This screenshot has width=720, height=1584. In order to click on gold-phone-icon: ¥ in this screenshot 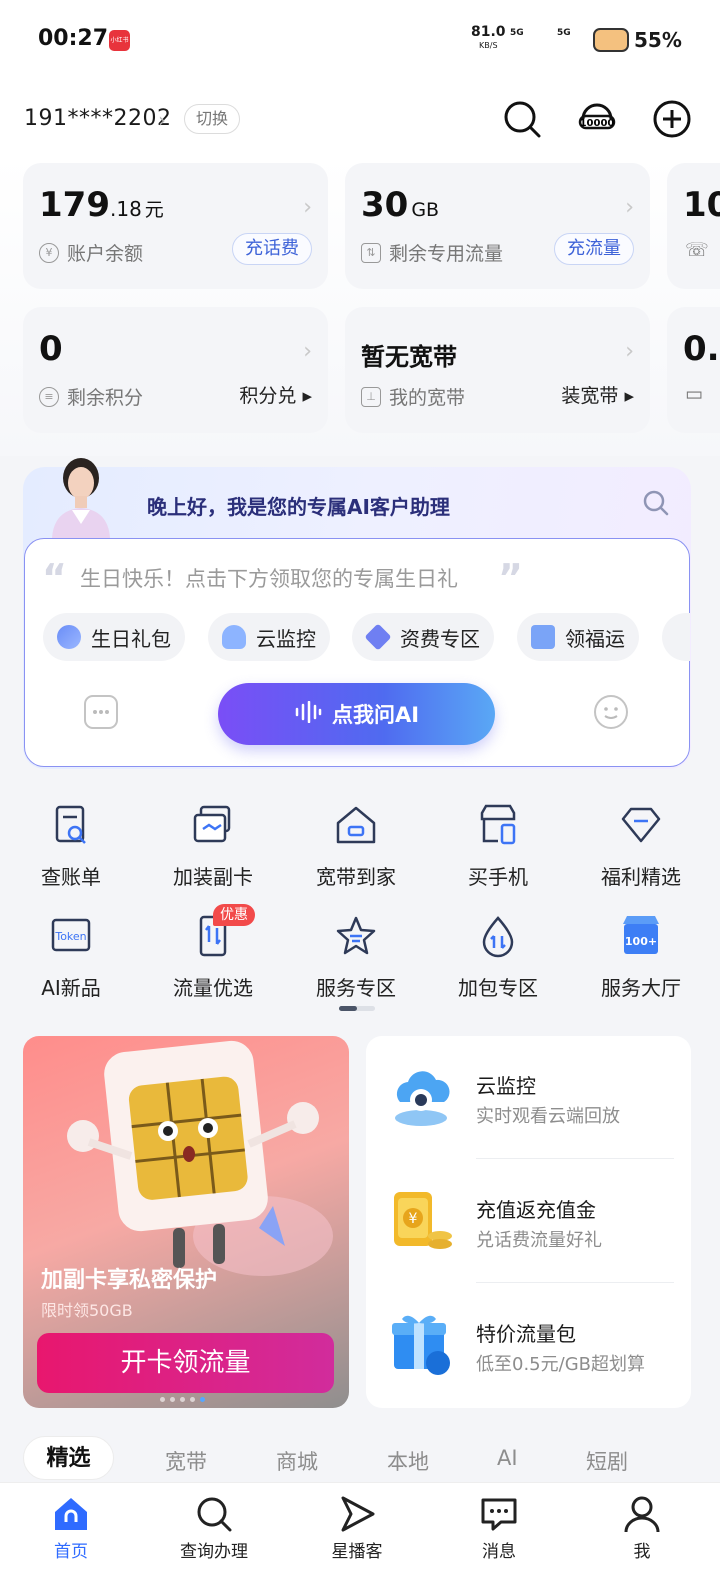, I will do `click(421, 1221)`.